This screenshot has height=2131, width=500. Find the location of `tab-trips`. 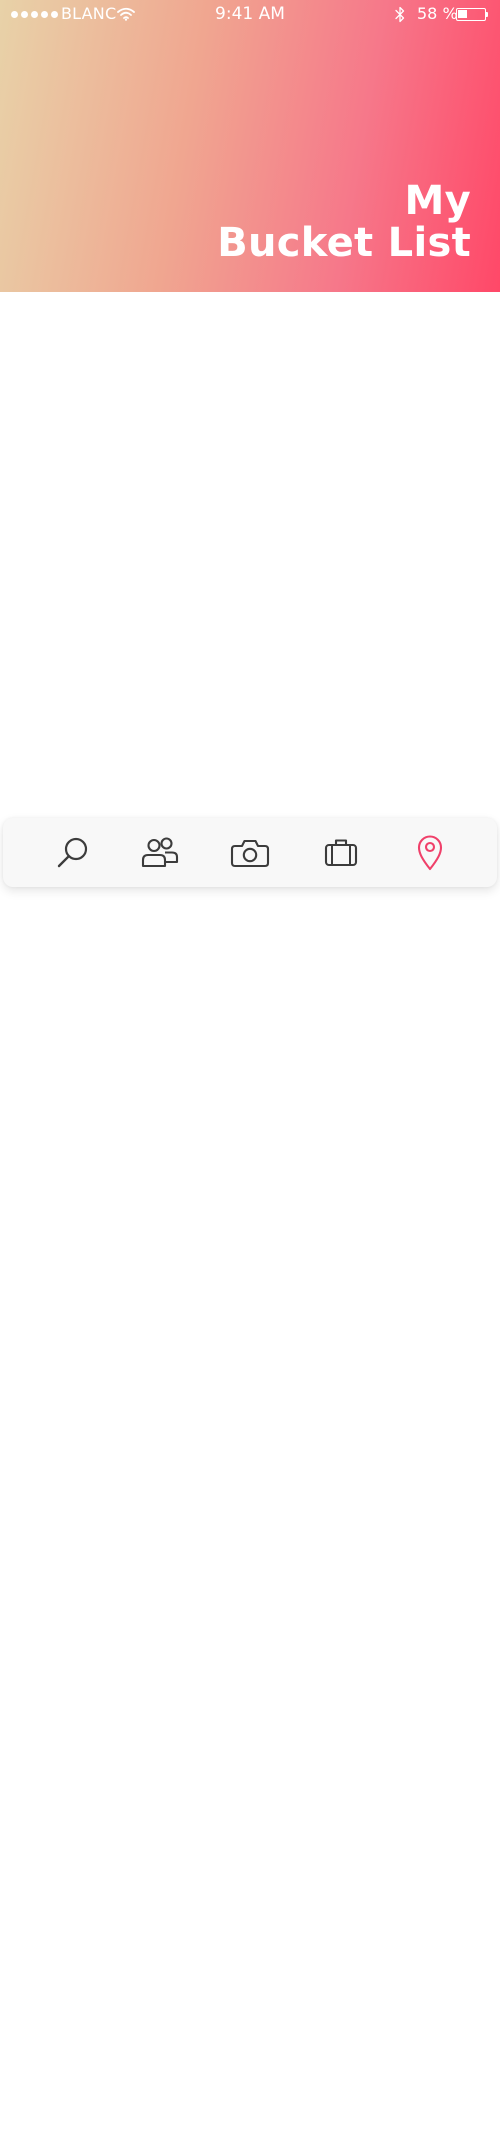

tab-trips is located at coordinates (341, 852).